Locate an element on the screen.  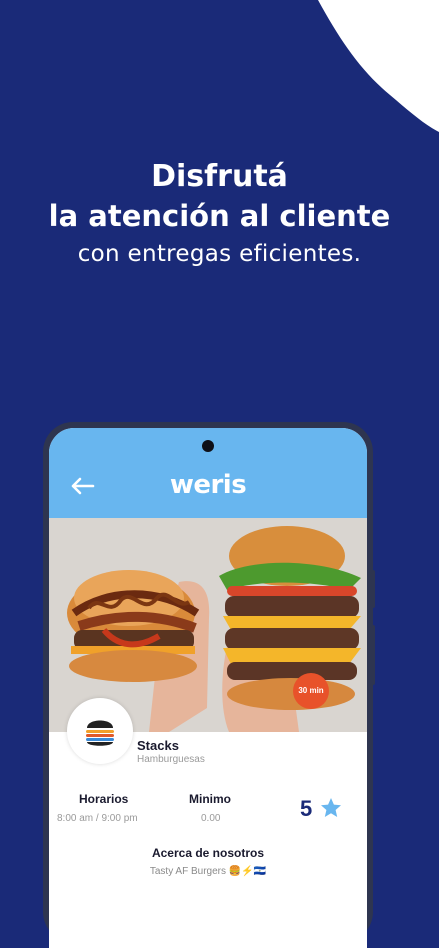
corner-decoration is located at coordinates (378, 66).